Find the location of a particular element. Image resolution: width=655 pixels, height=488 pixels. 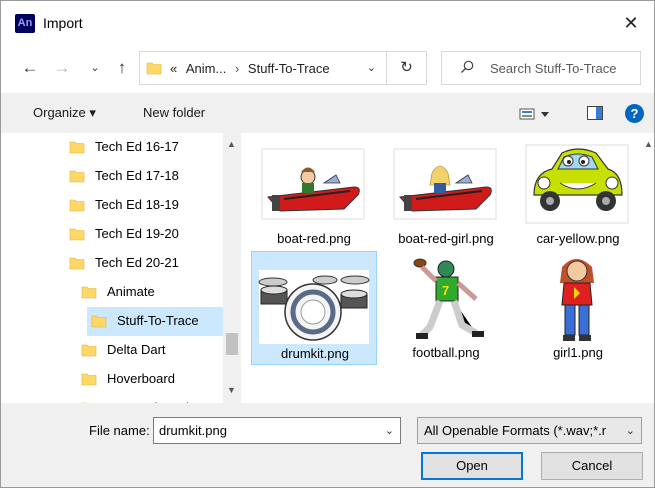

breadcrumb-item-stuff-to-trace: Stuff-To-Trace is located at coordinates (289, 68).